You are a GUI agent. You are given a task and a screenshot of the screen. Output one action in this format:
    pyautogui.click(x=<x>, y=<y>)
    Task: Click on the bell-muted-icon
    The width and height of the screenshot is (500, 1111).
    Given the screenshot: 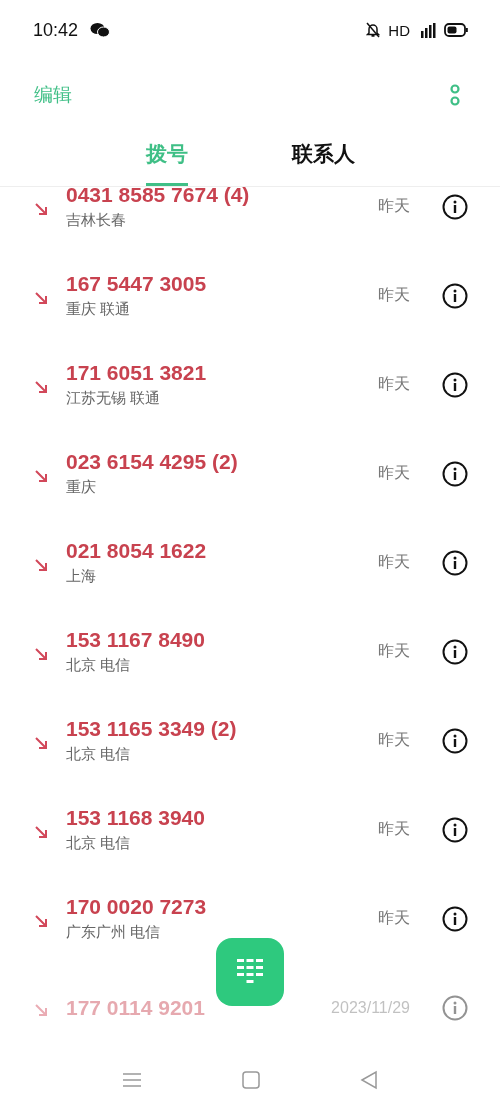 What is the action you would take?
    pyautogui.click(x=373, y=30)
    